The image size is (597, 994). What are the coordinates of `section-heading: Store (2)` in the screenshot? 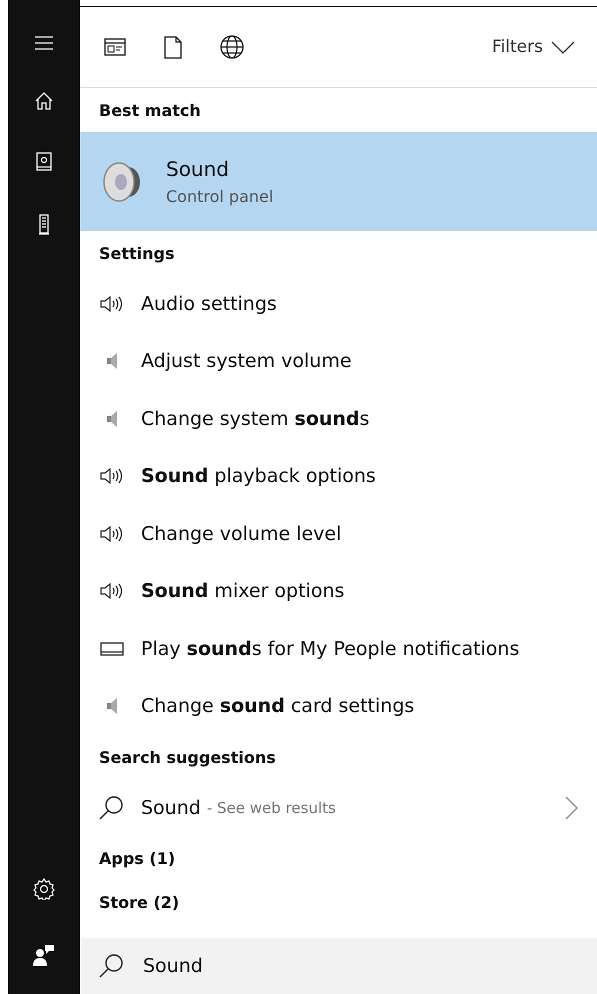 It's located at (139, 903).